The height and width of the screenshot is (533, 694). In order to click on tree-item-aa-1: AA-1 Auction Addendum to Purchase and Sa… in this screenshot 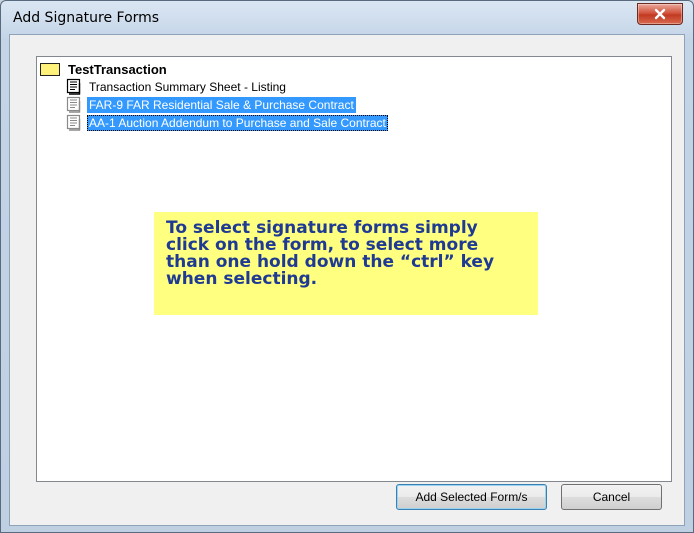, I will do `click(227, 123)`.